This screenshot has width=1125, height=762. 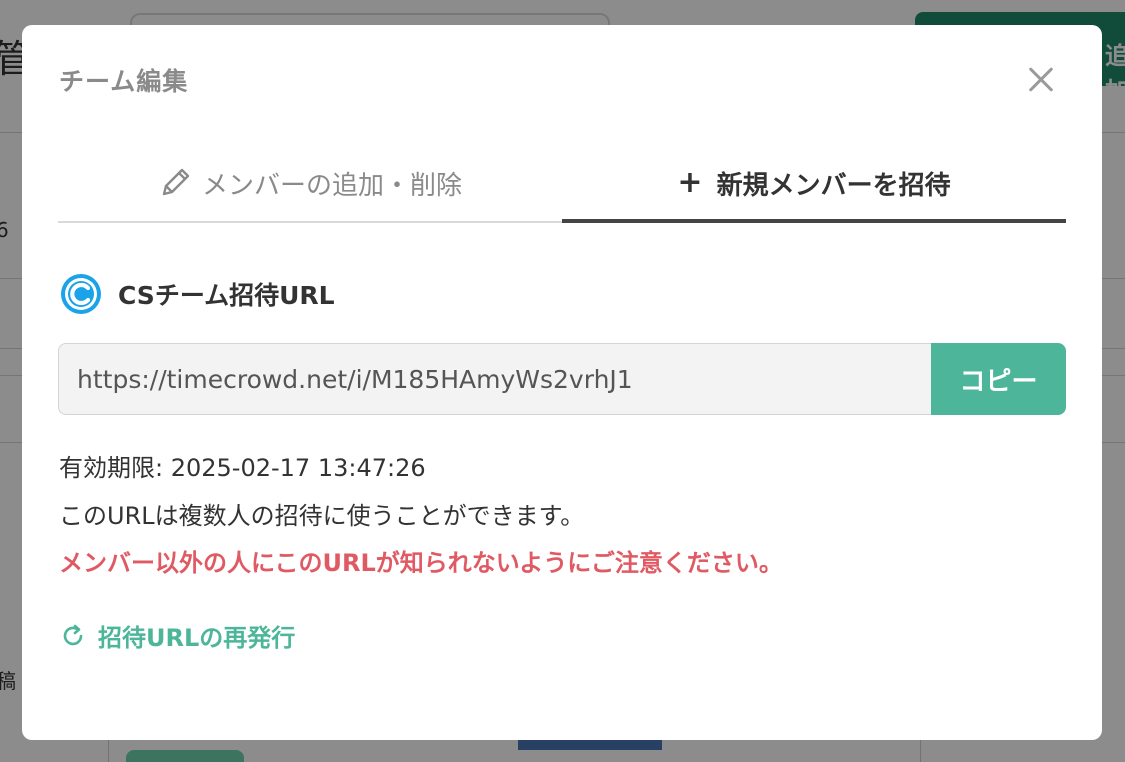 I want to click on team-invite-url-heading: CSチーム招待URL, so click(x=226, y=295).